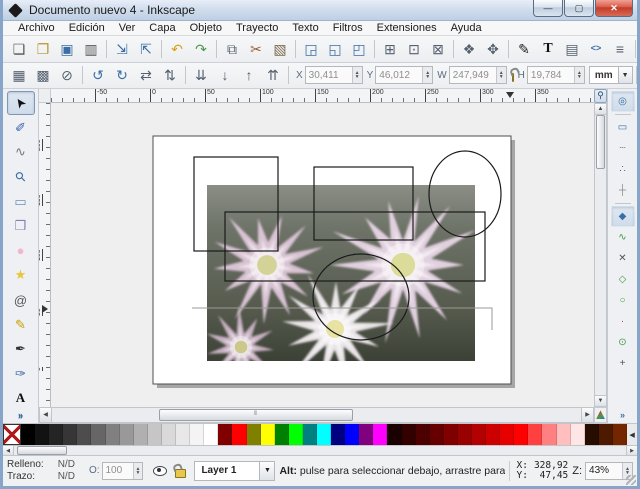 This screenshot has width=640, height=489. What do you see at coordinates (21, 177) in the screenshot?
I see `tool-zoom-button: ⚲` at bounding box center [21, 177].